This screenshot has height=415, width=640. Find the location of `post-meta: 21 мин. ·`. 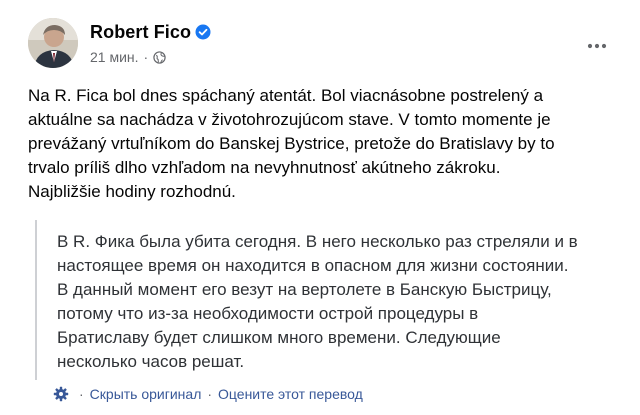

post-meta: 21 мин. · is located at coordinates (128, 57).